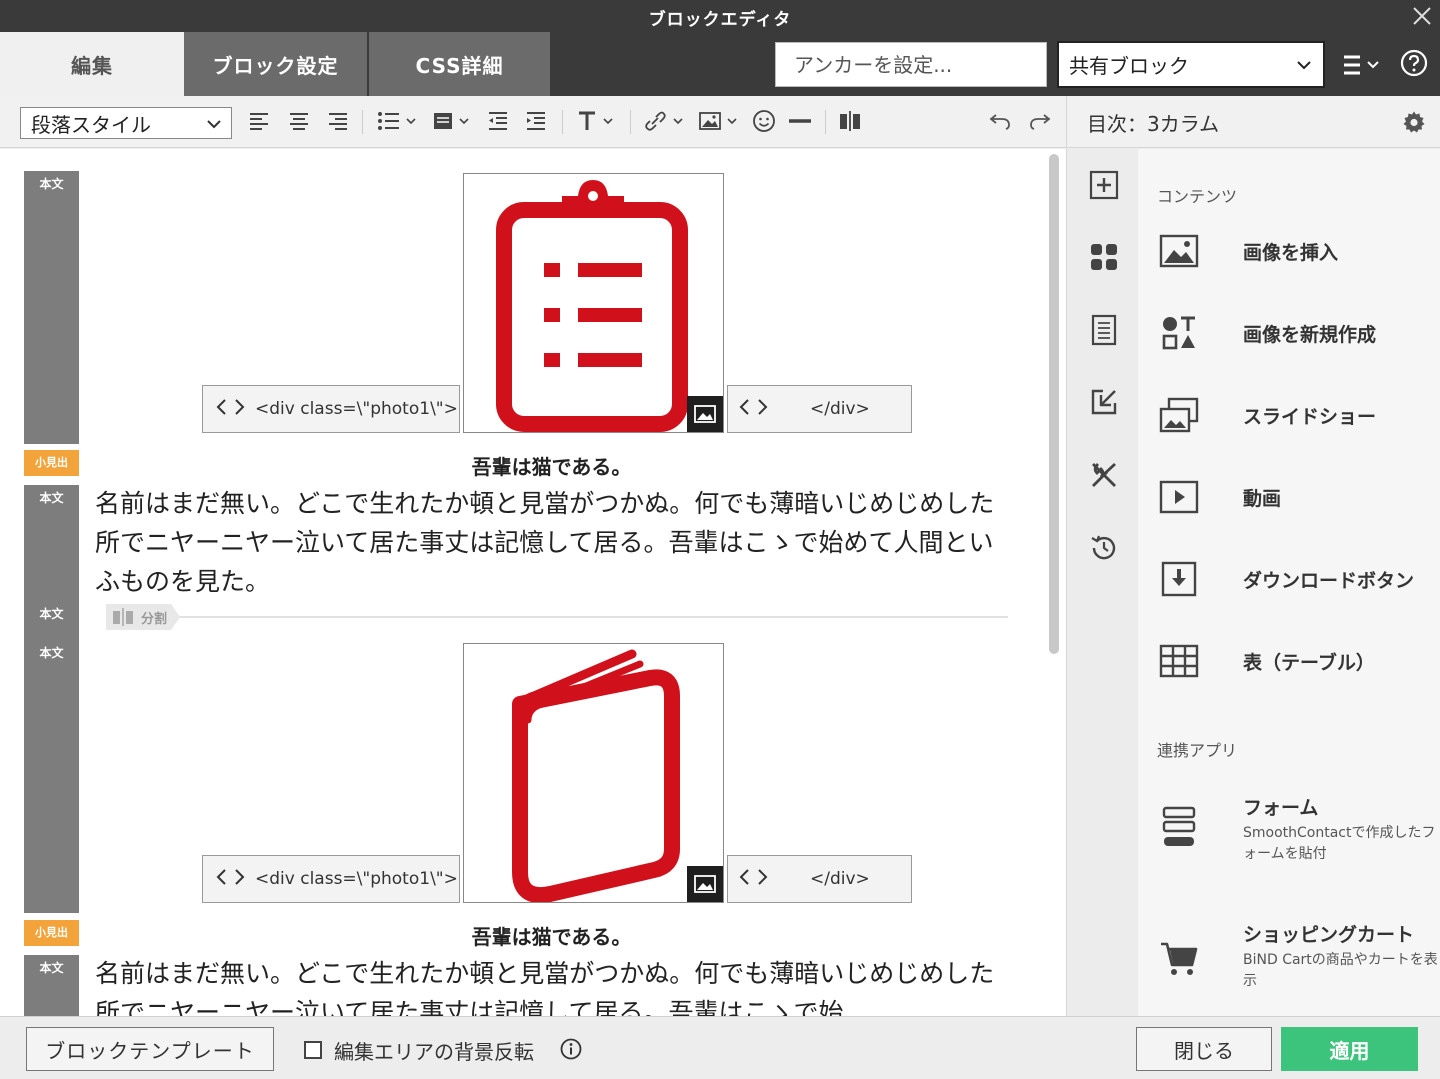 This screenshot has width=1440, height=1079. I want to click on paragraph-style-select: 段落スタイル, so click(126, 123).